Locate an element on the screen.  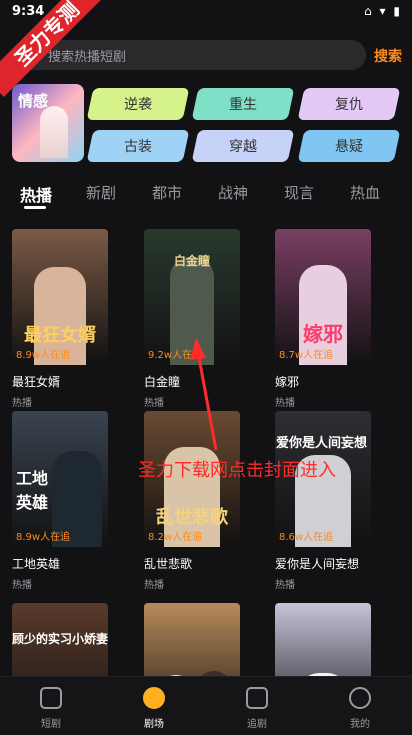
drama-card: 嫁邪 8.7w人在追 嫁邪 热播 is located at coordinates (323, 319).